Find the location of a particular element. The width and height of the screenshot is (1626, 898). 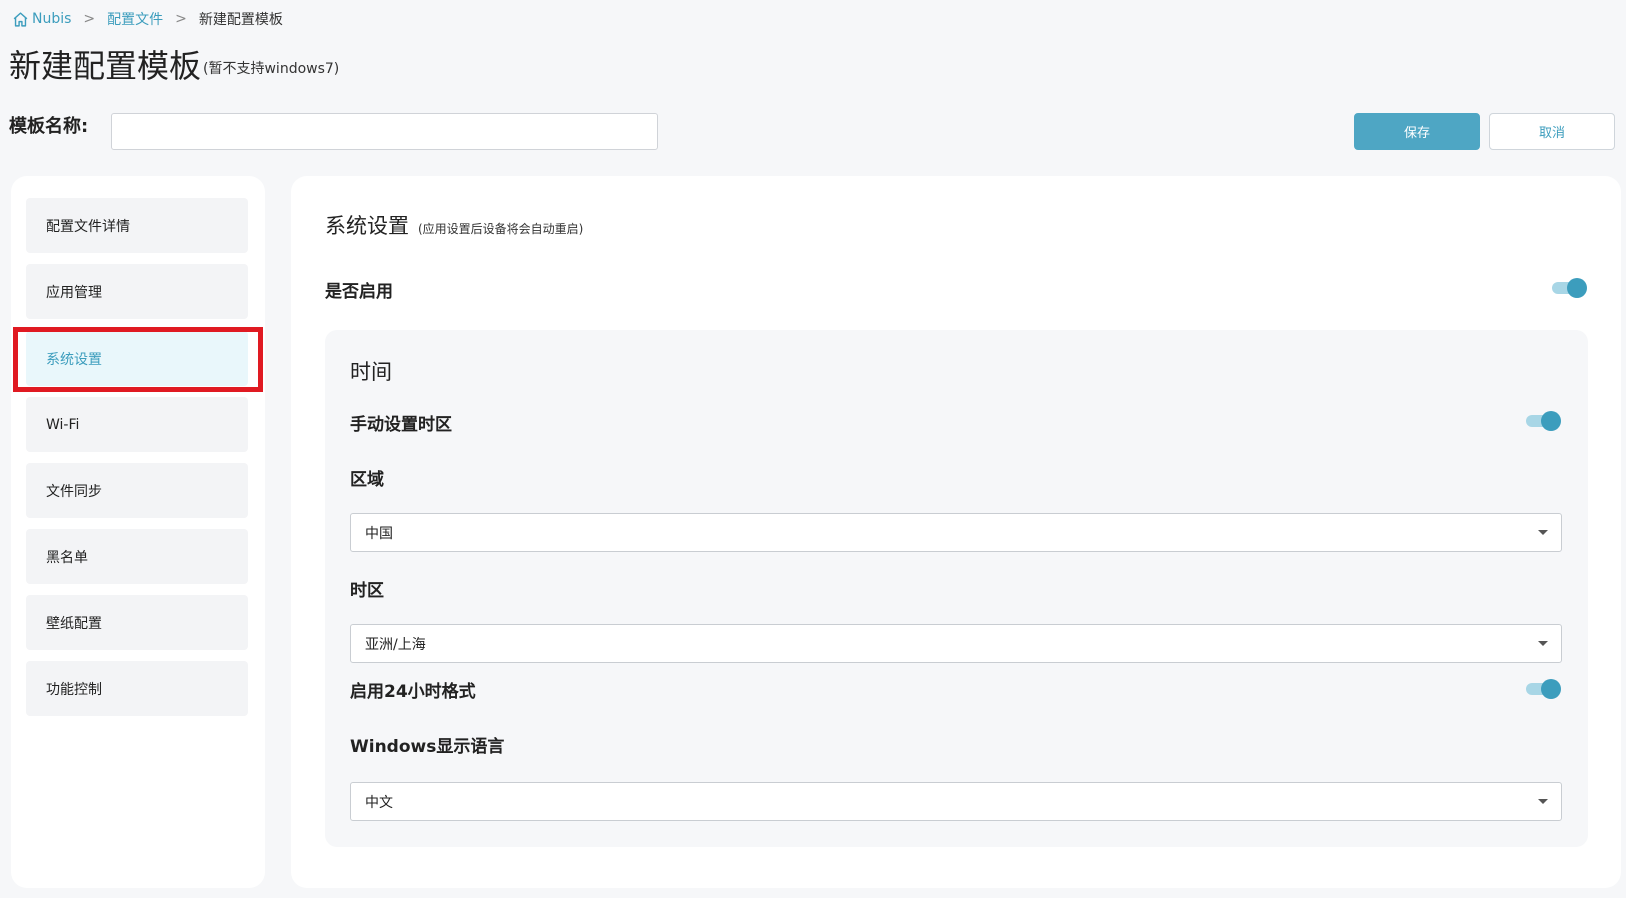

region-select-value: 中国 is located at coordinates (379, 533).